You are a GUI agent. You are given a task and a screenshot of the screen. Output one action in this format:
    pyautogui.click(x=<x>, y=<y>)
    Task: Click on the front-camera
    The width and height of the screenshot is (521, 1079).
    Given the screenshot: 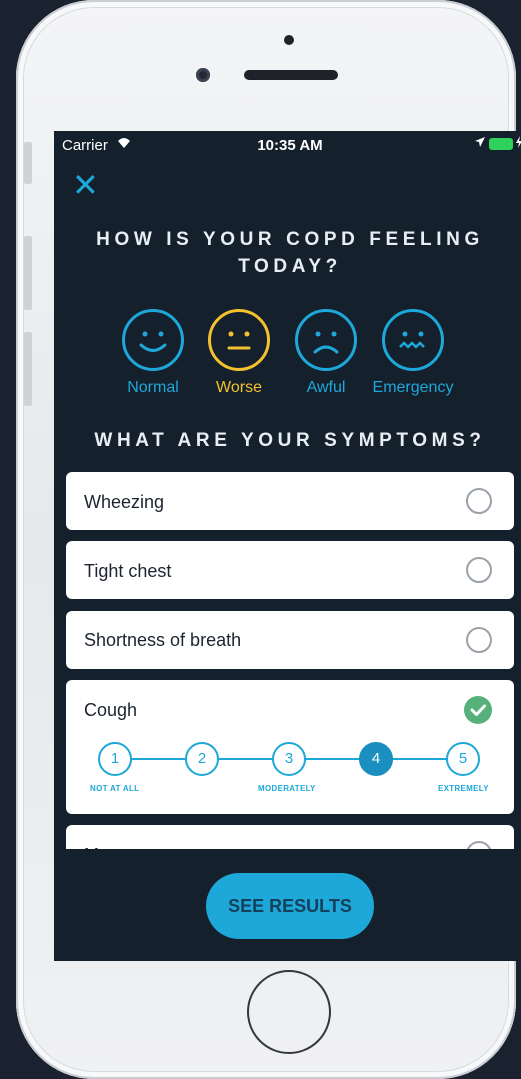 What is the action you would take?
    pyautogui.click(x=203, y=75)
    